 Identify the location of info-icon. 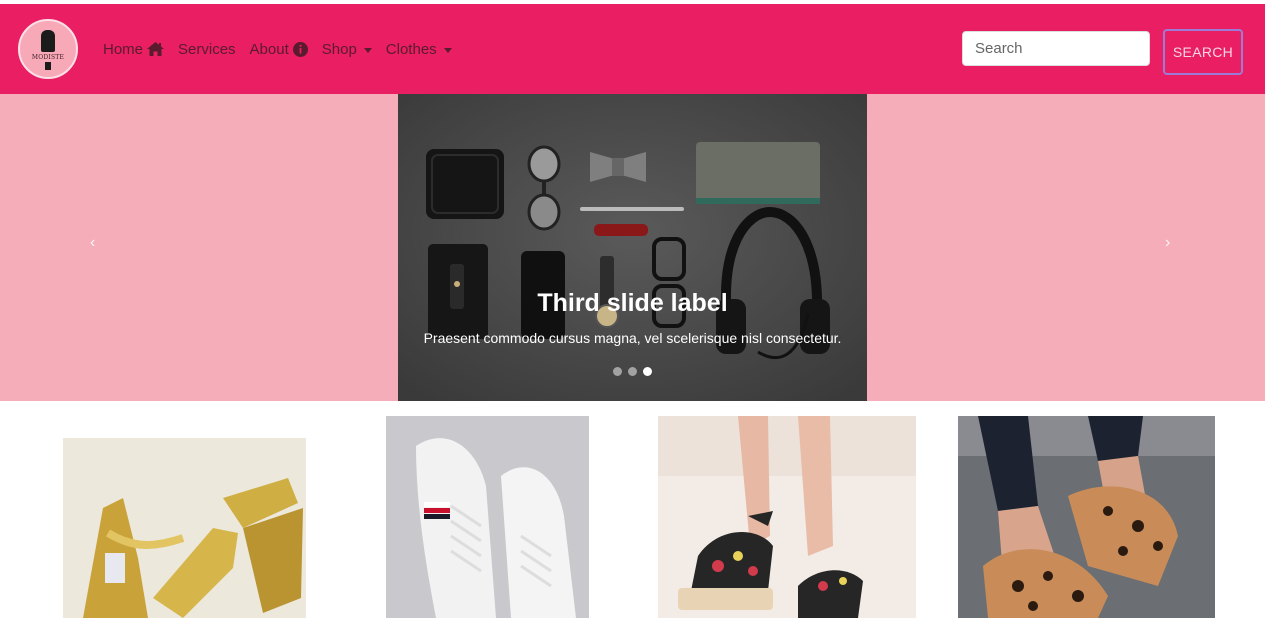
(300, 49).